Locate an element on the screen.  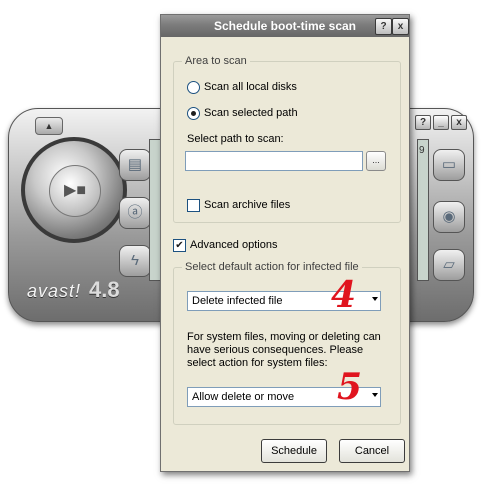
dialog-title: Schedule boot-time scan is located at coordinates (285, 26).